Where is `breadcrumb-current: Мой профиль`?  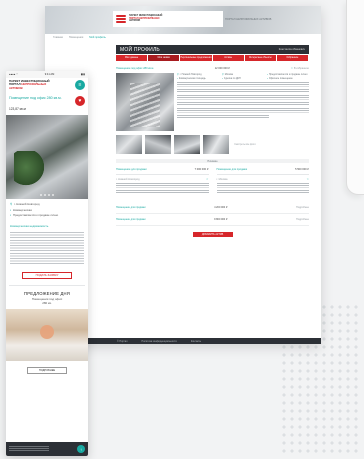
breadcrumb-current: Мой профиль is located at coordinates (97, 37).